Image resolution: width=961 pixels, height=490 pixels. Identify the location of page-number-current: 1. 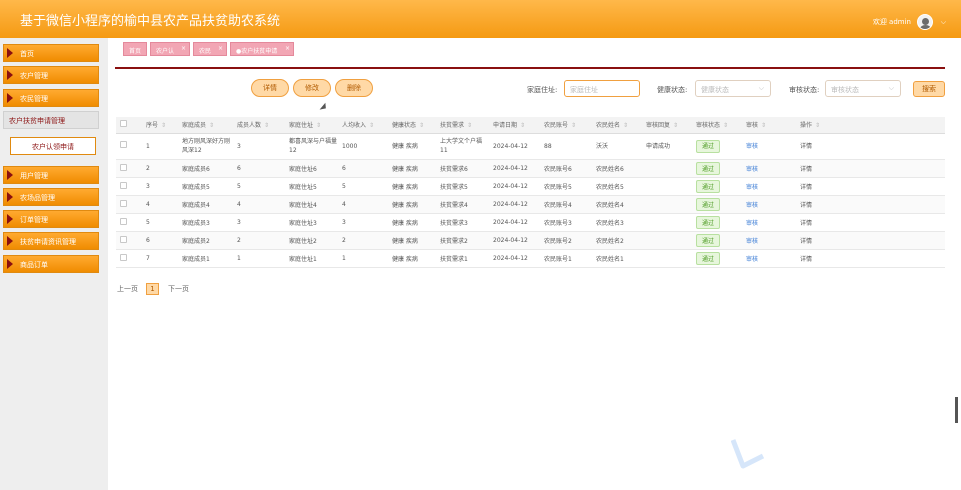
(152, 289).